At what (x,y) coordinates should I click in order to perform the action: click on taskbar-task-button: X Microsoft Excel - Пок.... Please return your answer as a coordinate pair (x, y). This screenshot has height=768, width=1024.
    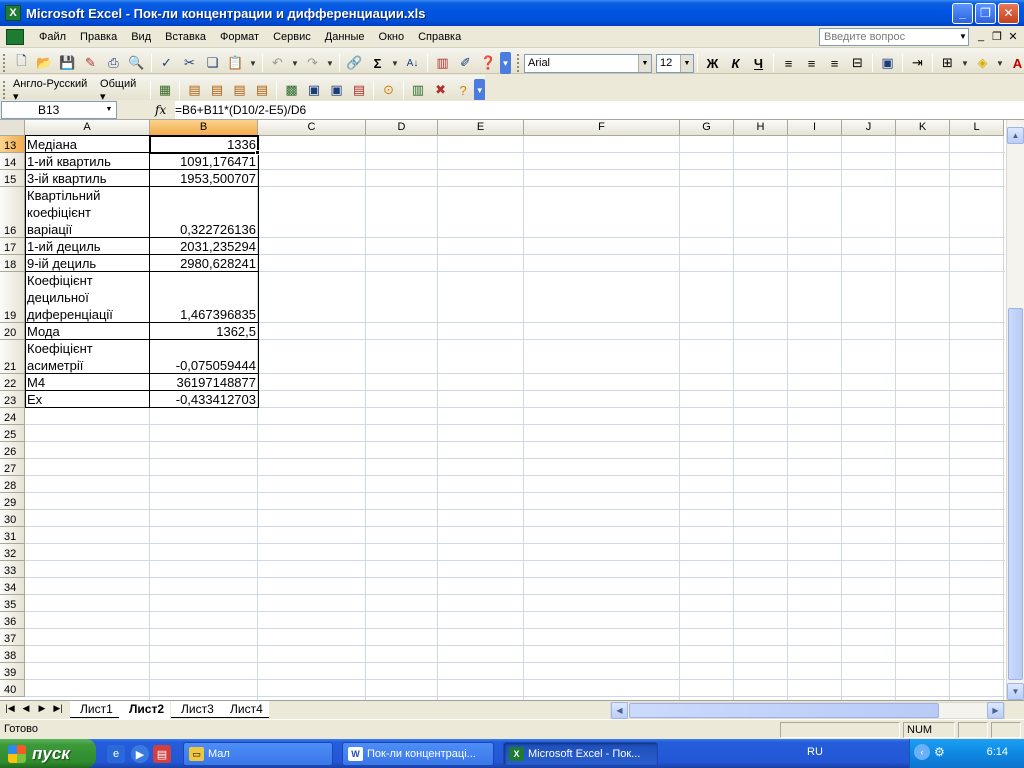
    Looking at the image, I should click on (580, 754).